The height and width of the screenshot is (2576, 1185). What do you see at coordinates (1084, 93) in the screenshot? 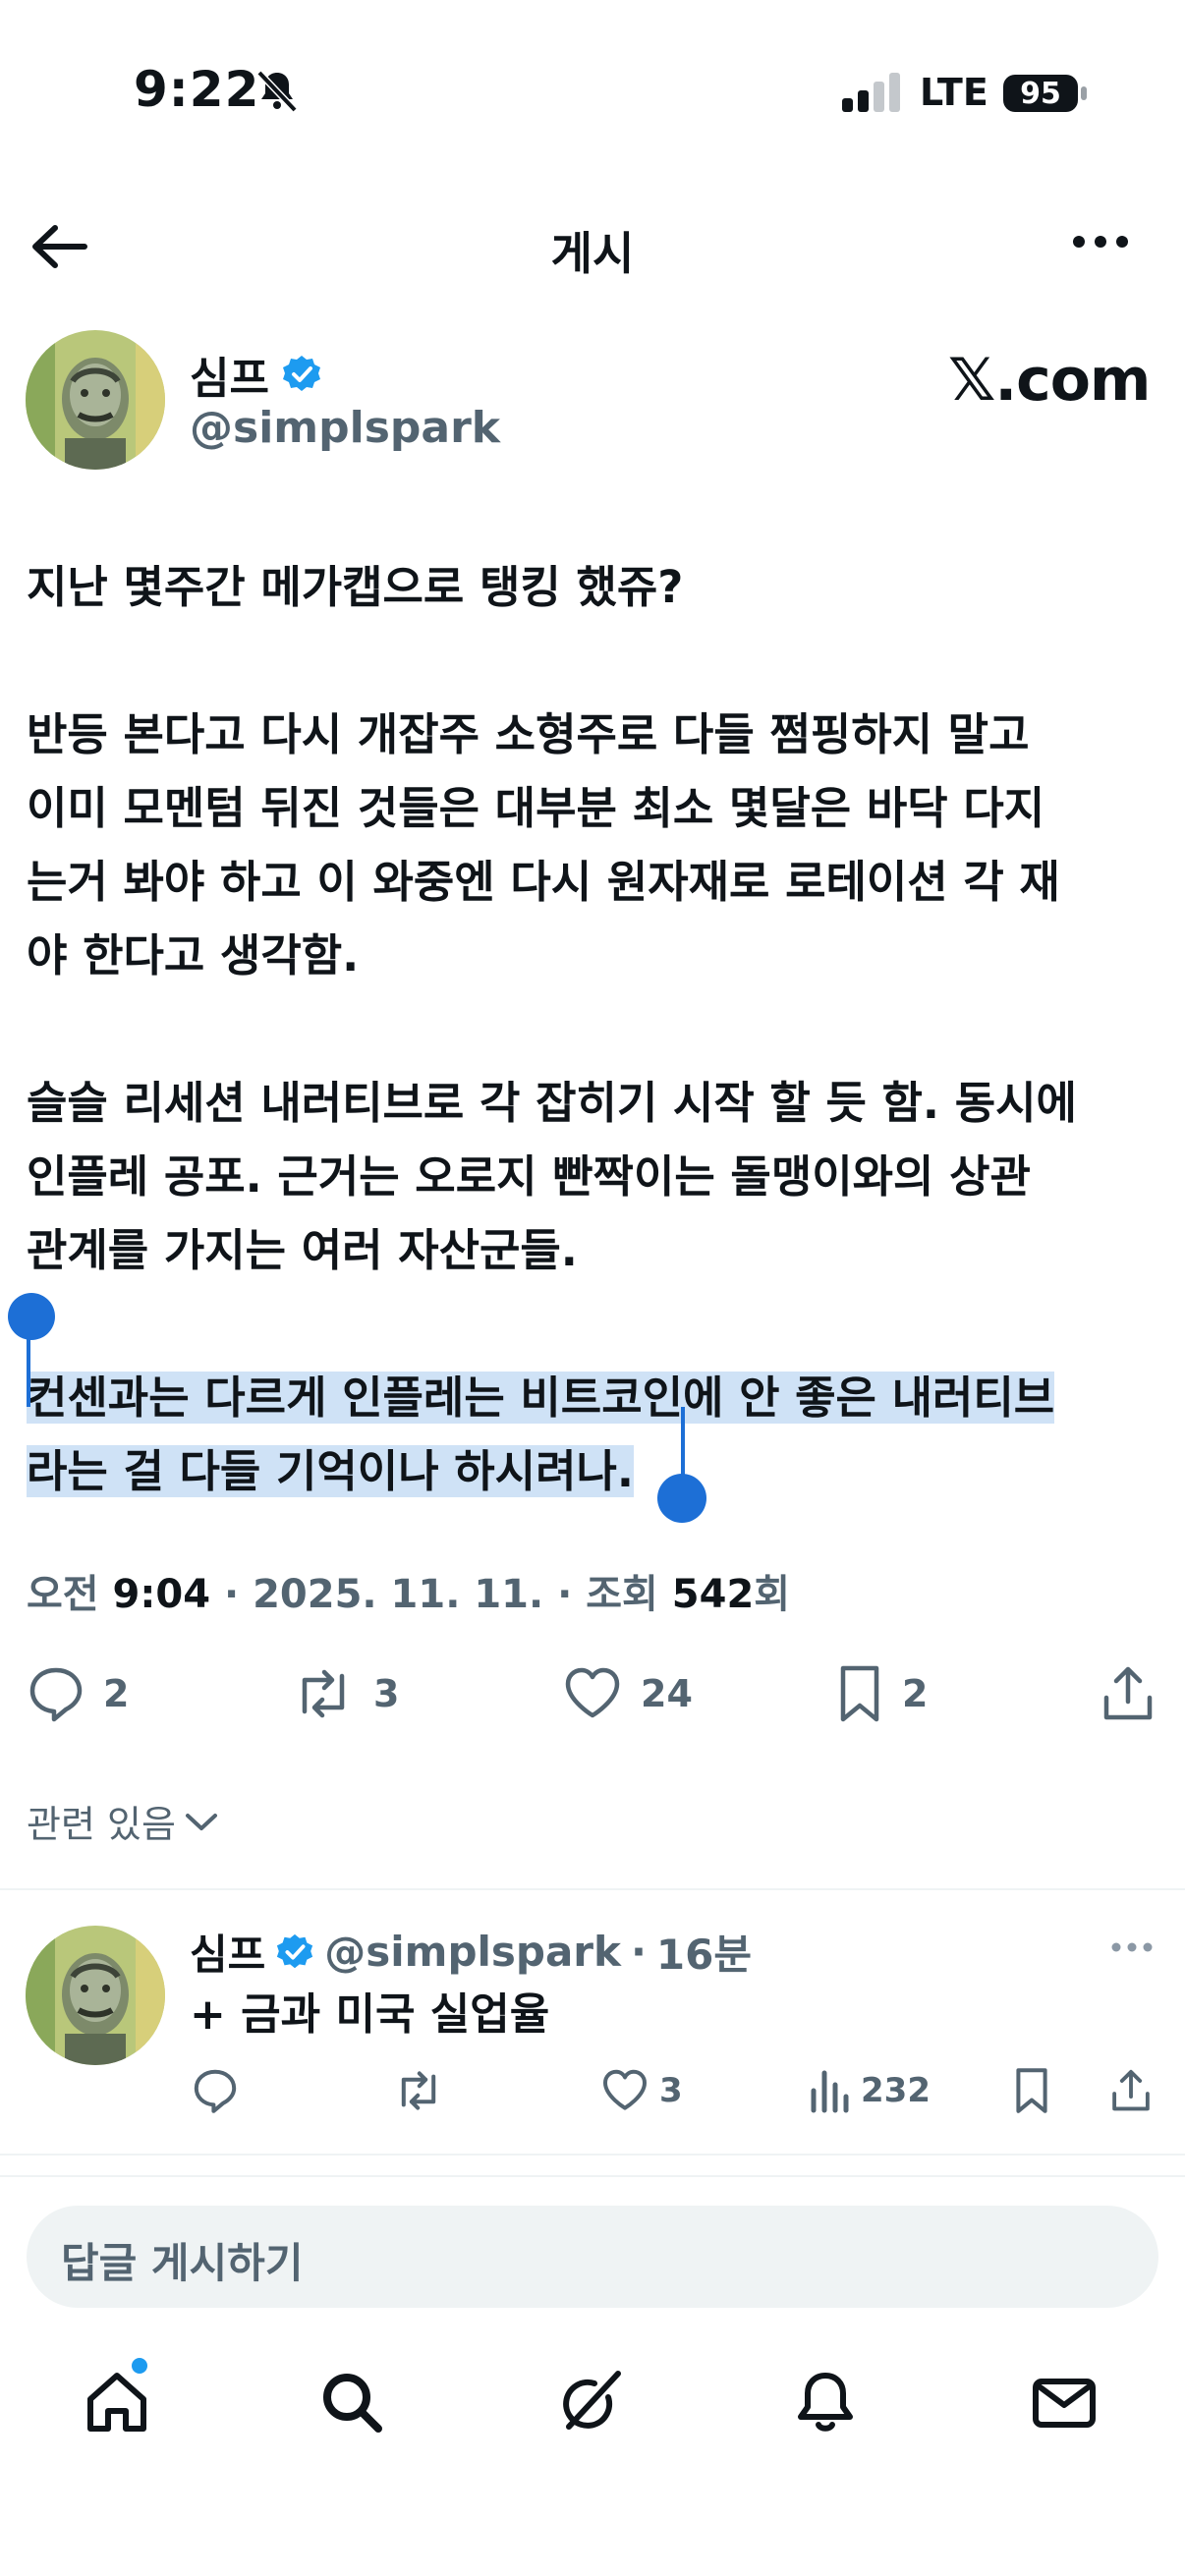
I see `battery-nub` at bounding box center [1084, 93].